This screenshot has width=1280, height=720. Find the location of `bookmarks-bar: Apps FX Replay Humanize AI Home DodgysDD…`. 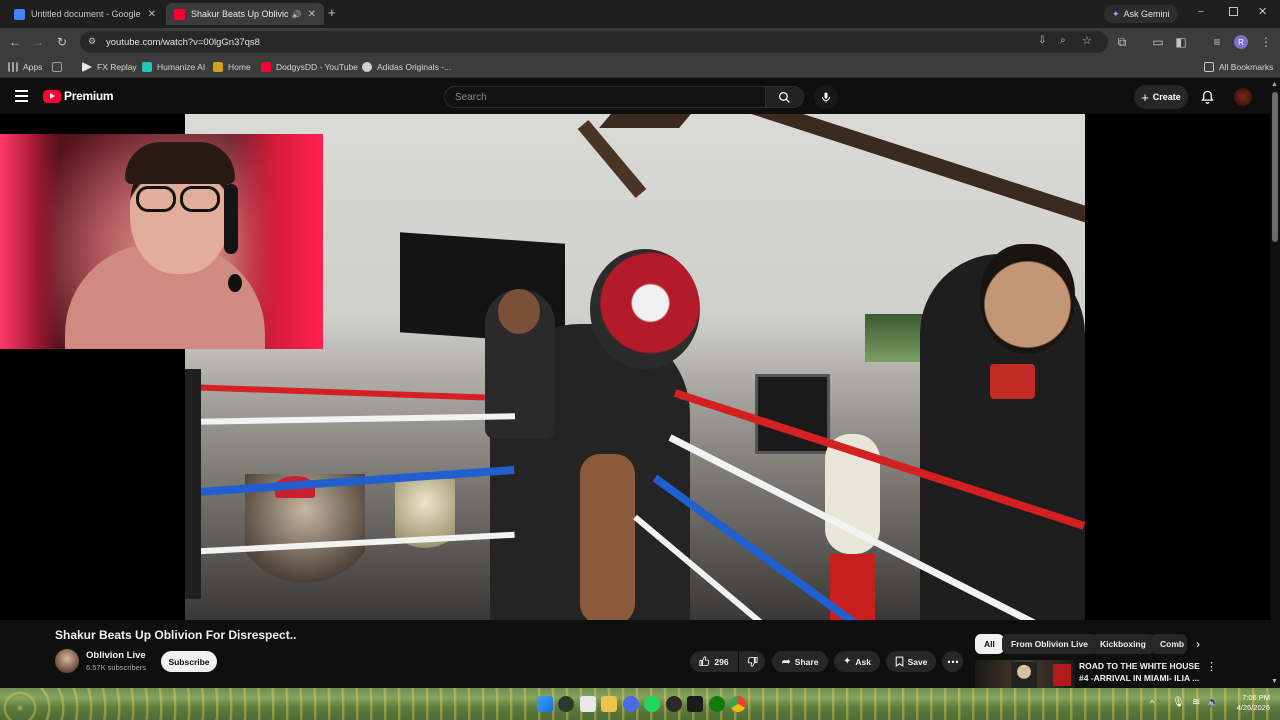

bookmarks-bar: Apps FX Replay Humanize AI Home DodgysDD… is located at coordinates (640, 67).